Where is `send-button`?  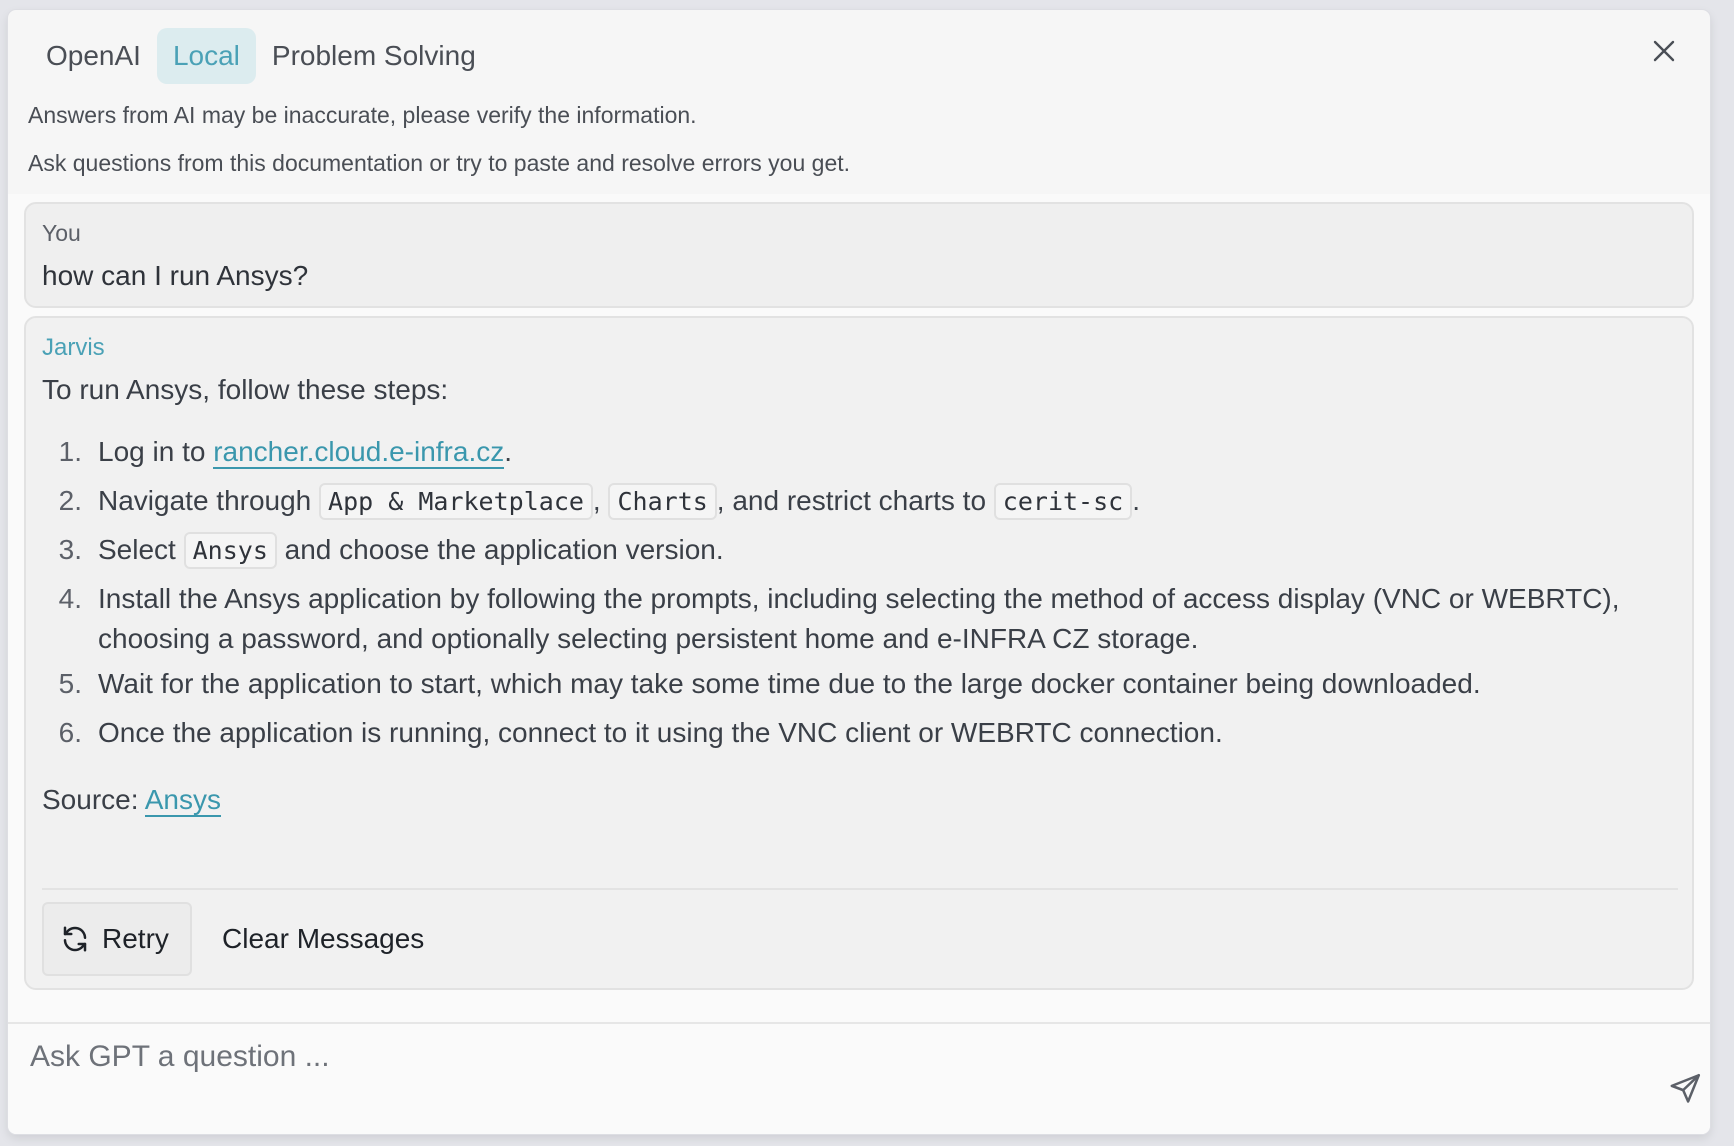
send-button is located at coordinates (1686, 1088).